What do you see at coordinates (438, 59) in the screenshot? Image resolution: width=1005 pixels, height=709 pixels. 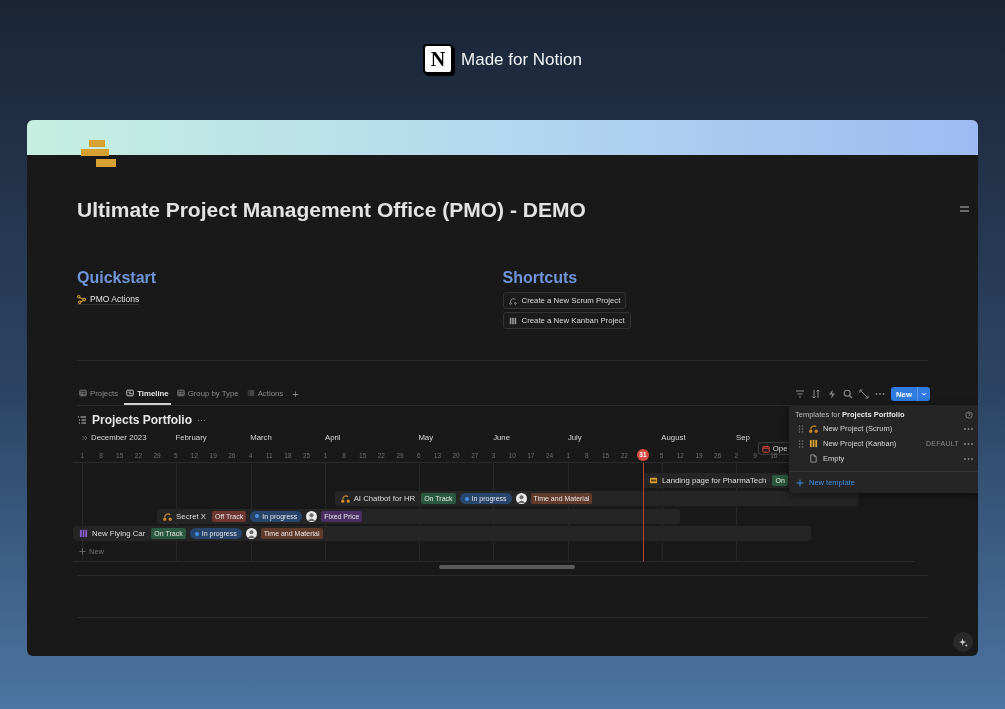 I see `notion-logo: N` at bounding box center [438, 59].